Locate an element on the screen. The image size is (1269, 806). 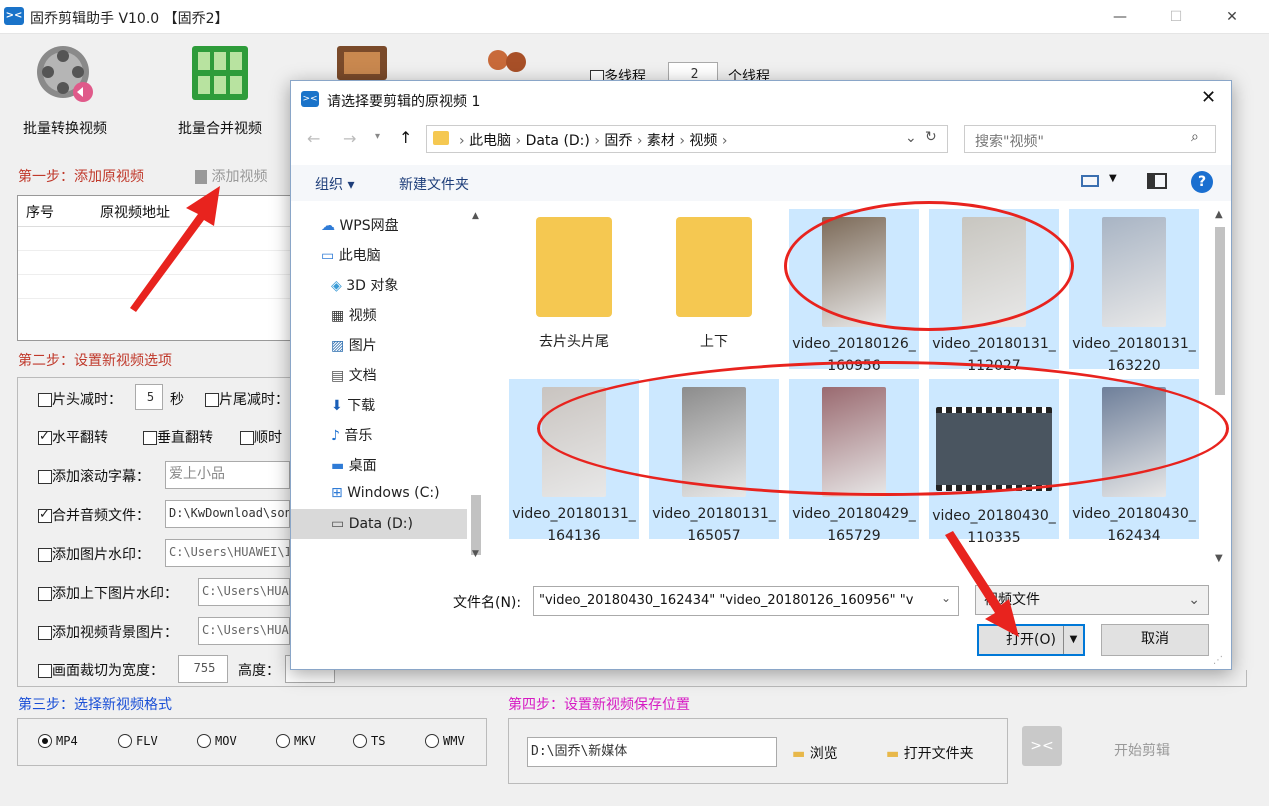
clockwise-checkbox is located at coordinates (247, 438).